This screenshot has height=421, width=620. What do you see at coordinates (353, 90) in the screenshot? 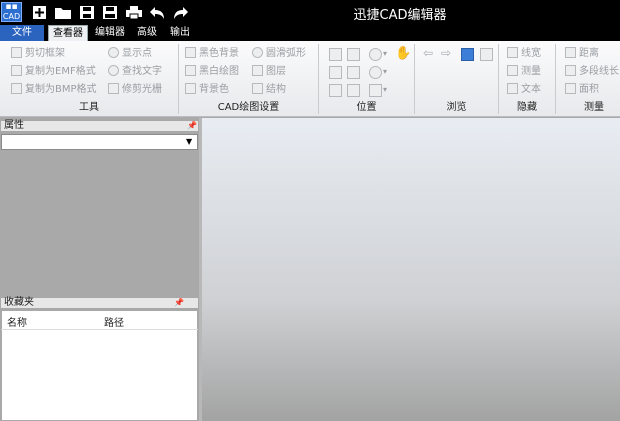
I see `zoom-realtime-icon` at bounding box center [353, 90].